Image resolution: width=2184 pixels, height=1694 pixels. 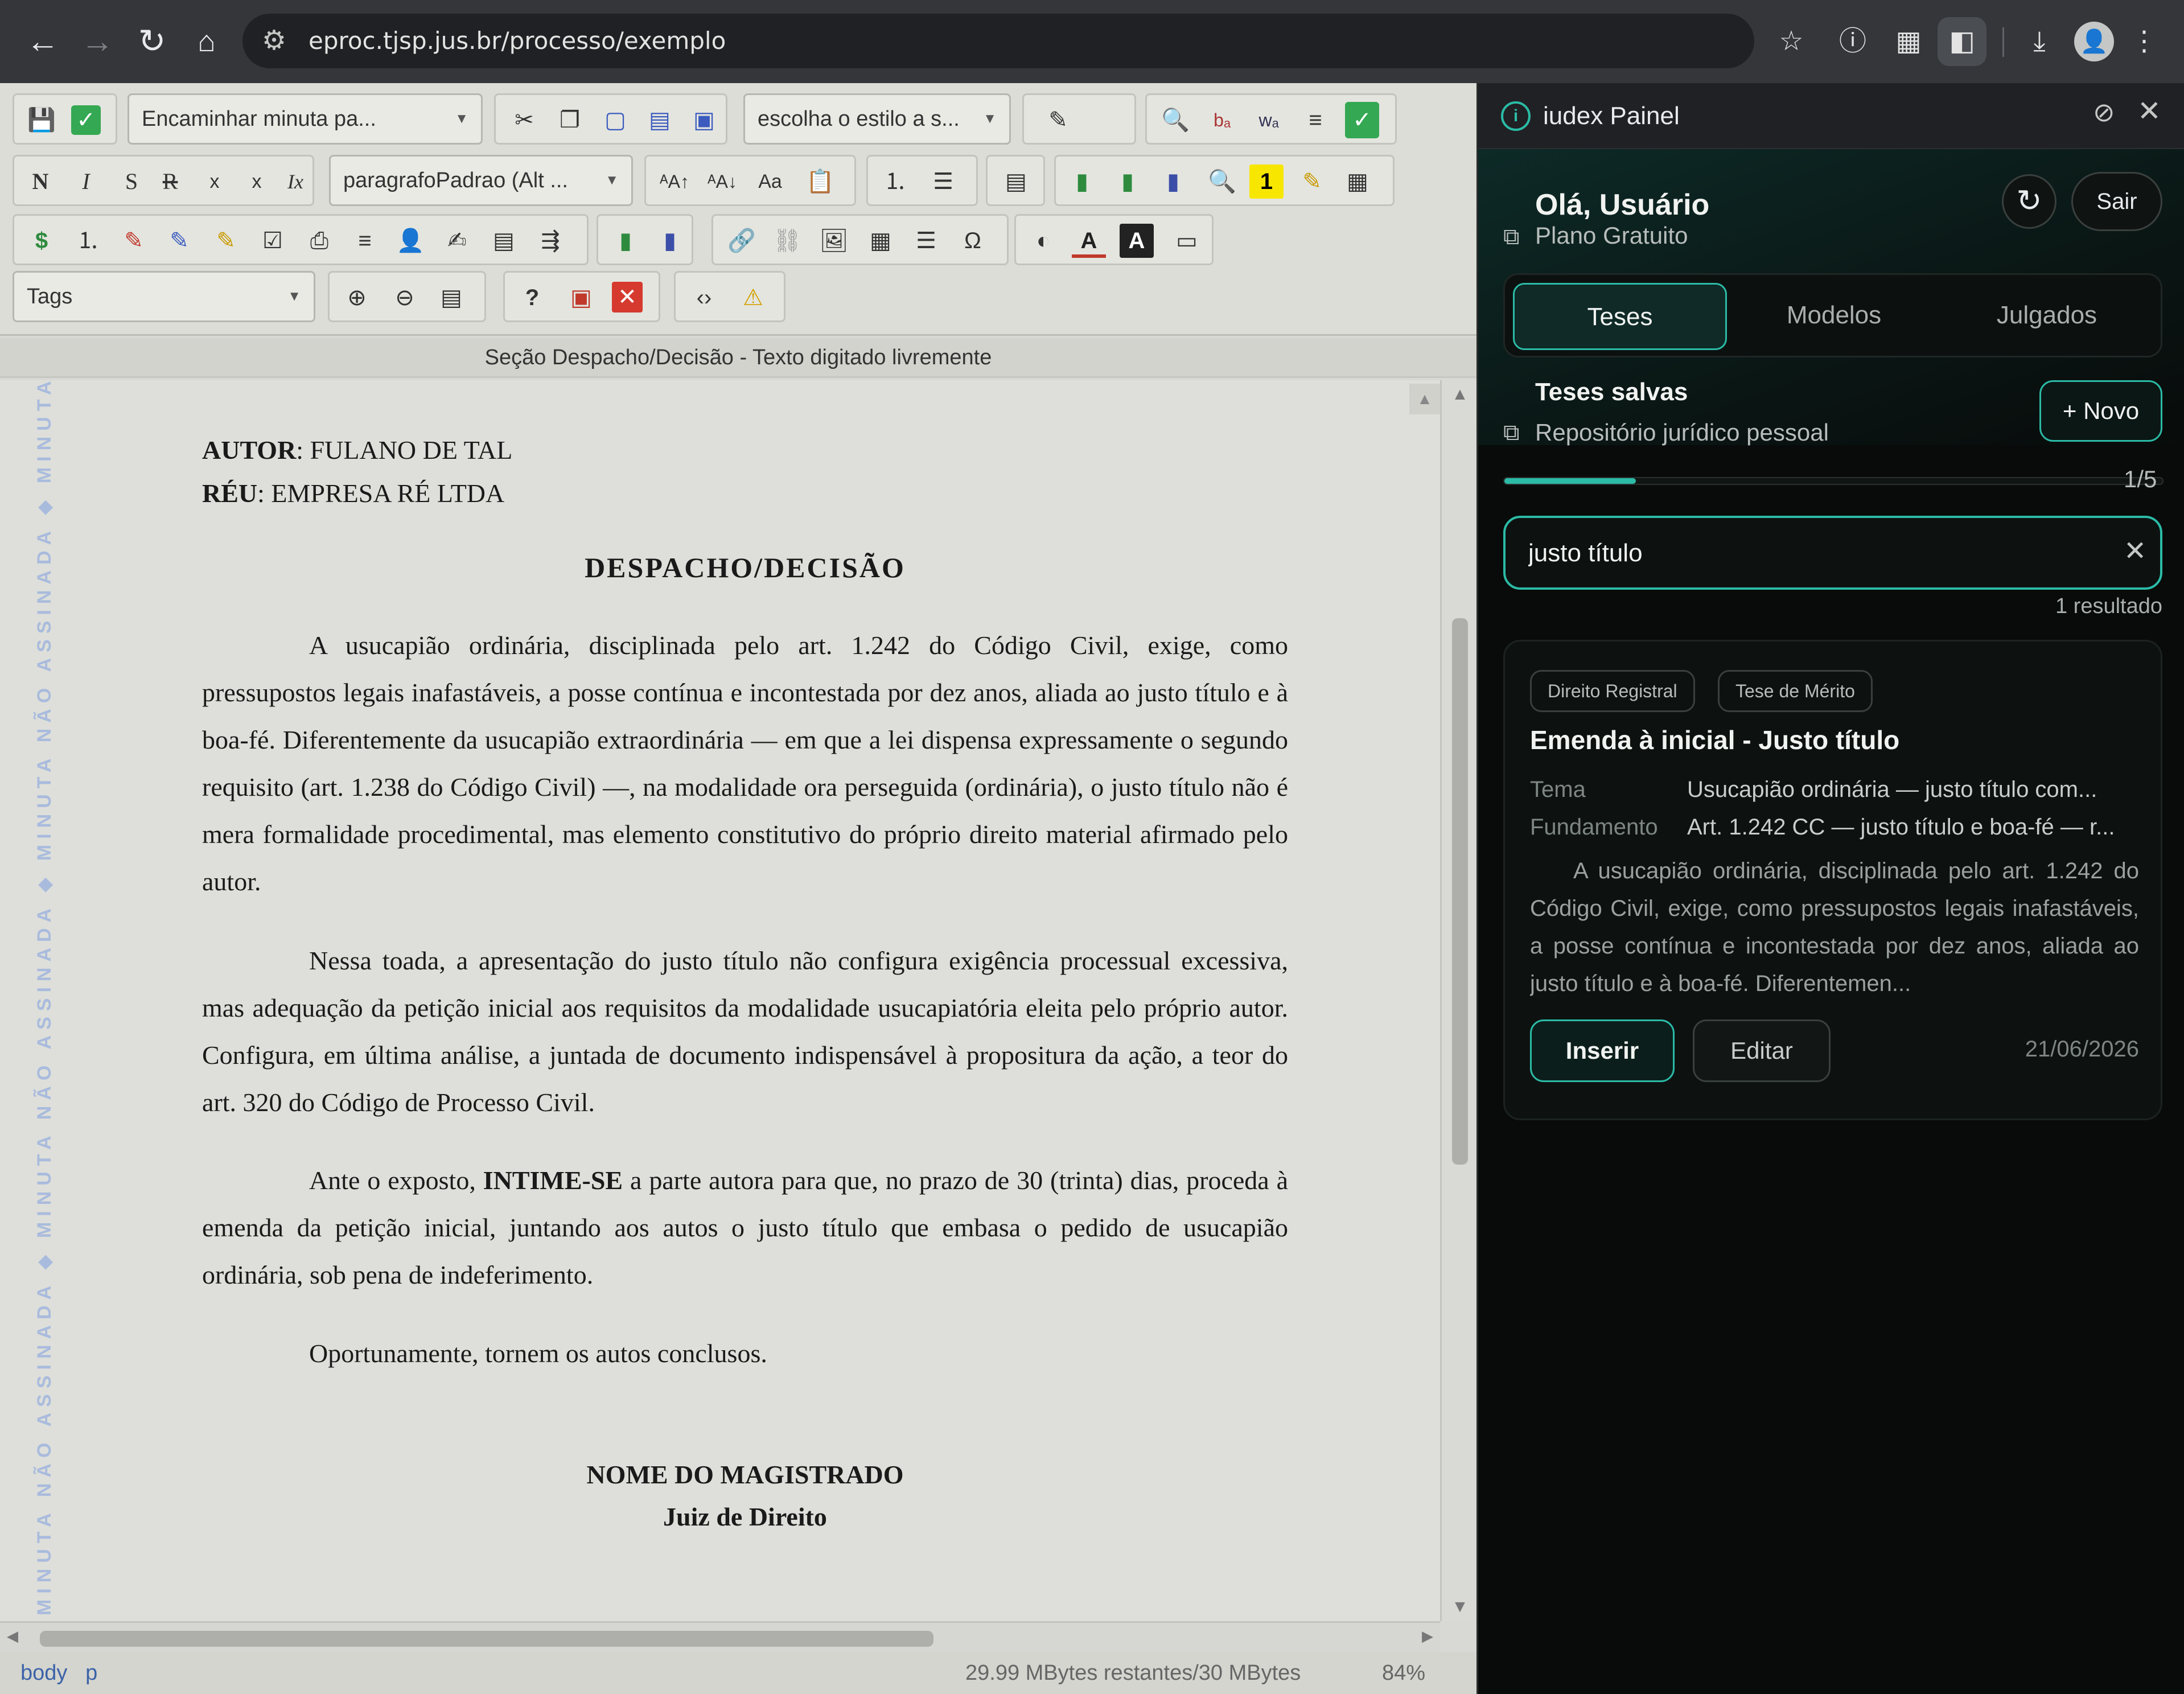 I want to click on align-left-icon: ≡, so click(x=365, y=241).